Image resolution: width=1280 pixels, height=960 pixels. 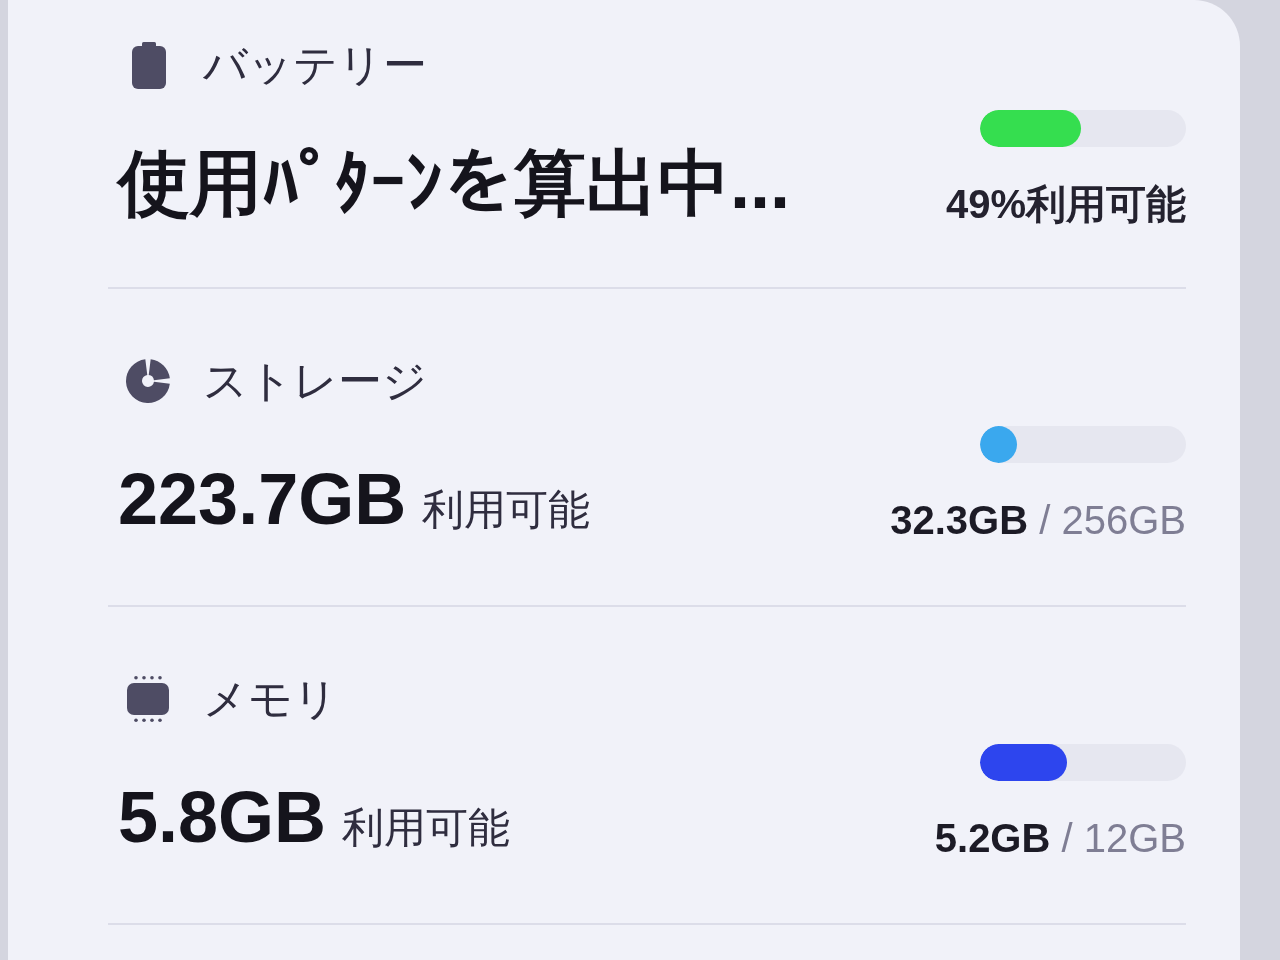 What do you see at coordinates (1038, 520) in the screenshot?
I see `usage-reading: 32.3GB / 256GB` at bounding box center [1038, 520].